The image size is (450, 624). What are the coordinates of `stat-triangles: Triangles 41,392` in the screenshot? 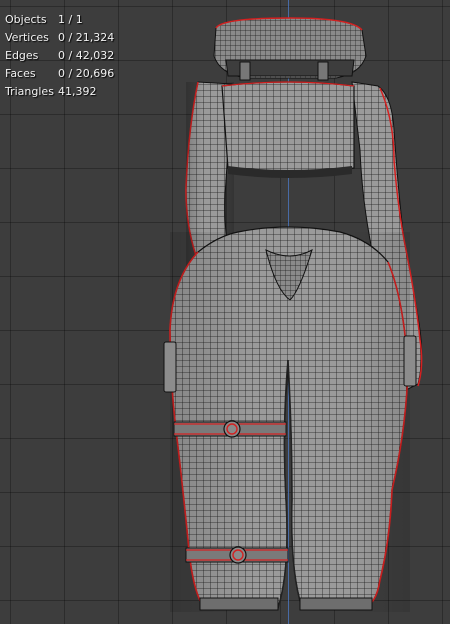 It's located at (59, 92).